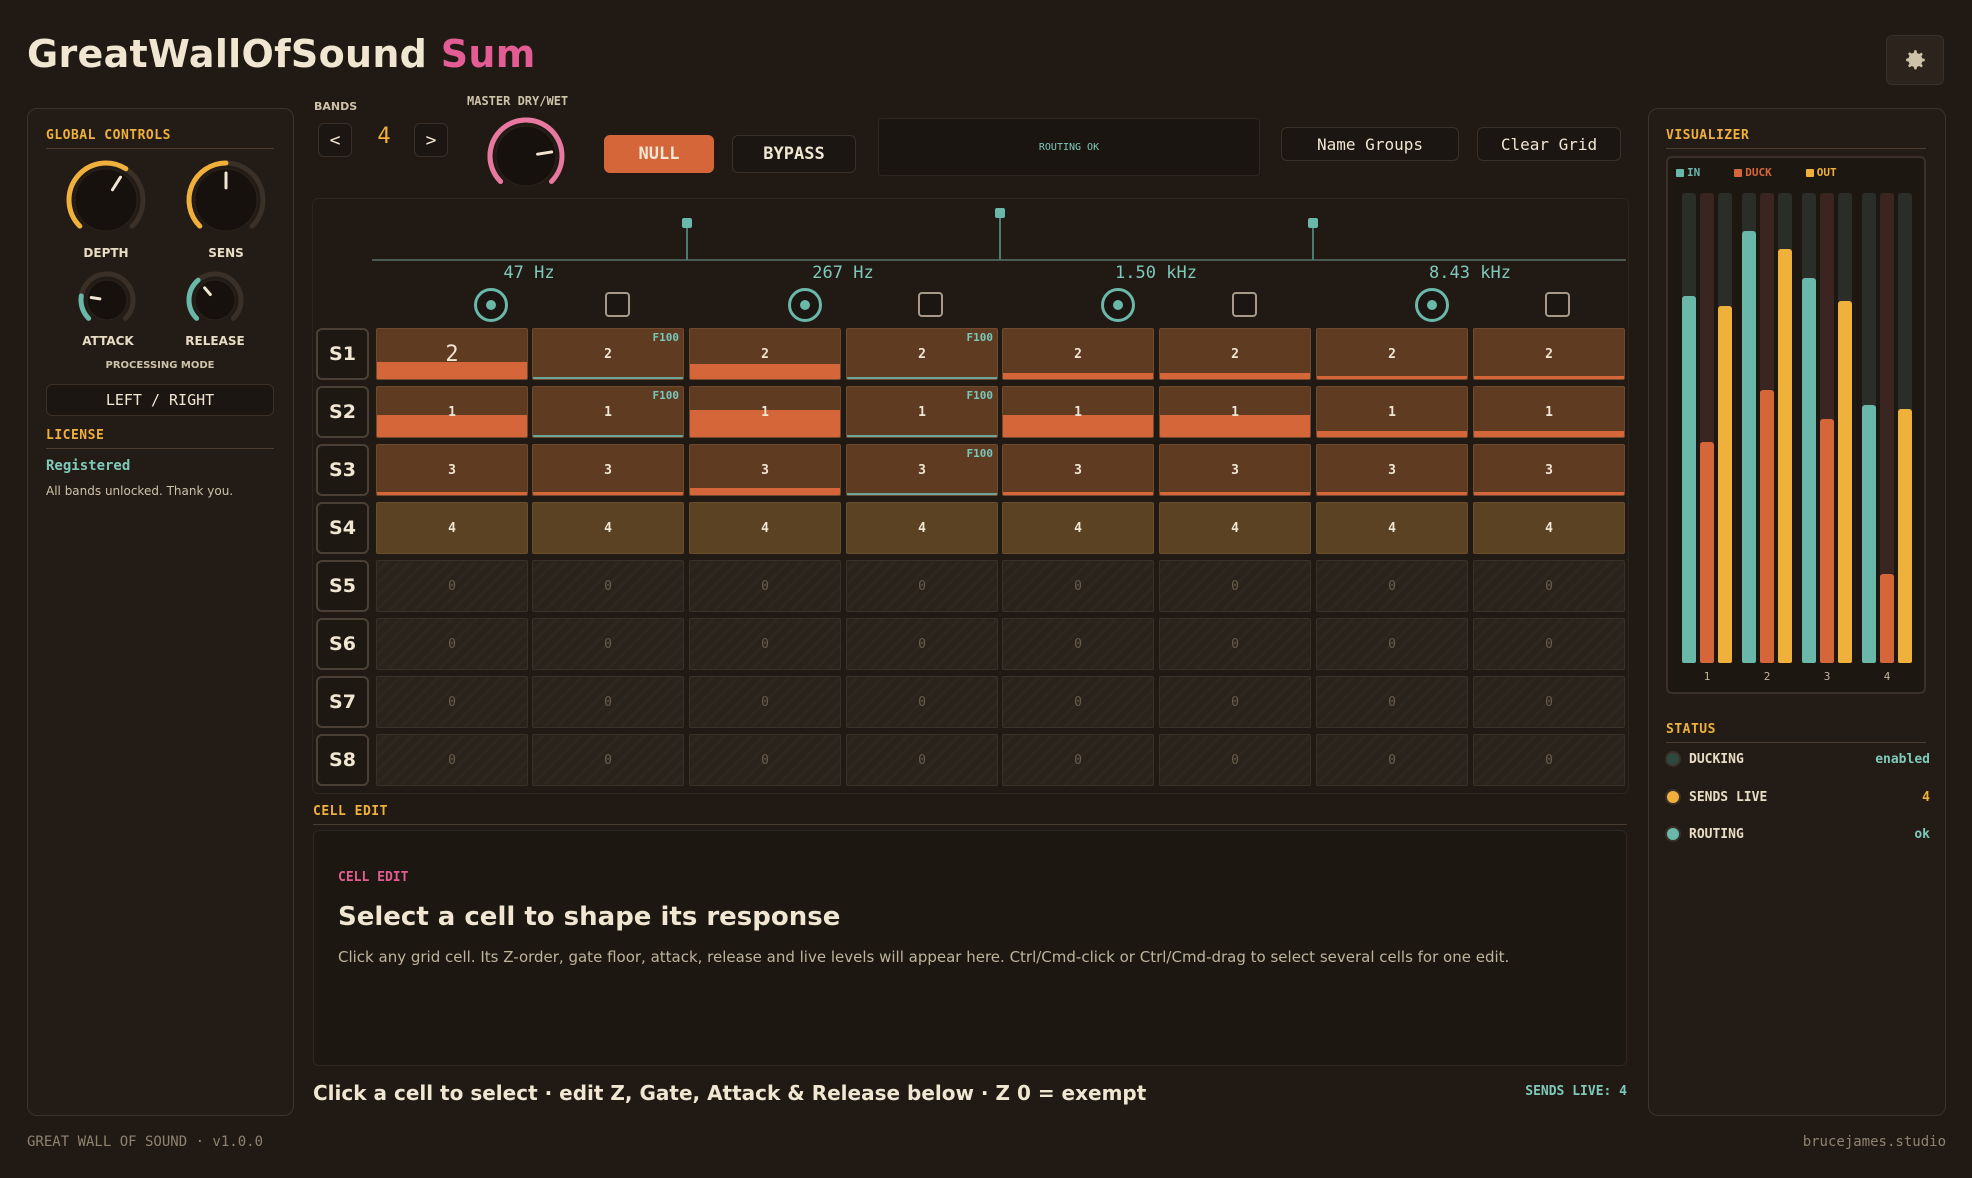 This screenshot has height=1178, width=1972. Describe the element at coordinates (342, 702) in the screenshot. I see `send-row-label-7: S7` at that location.